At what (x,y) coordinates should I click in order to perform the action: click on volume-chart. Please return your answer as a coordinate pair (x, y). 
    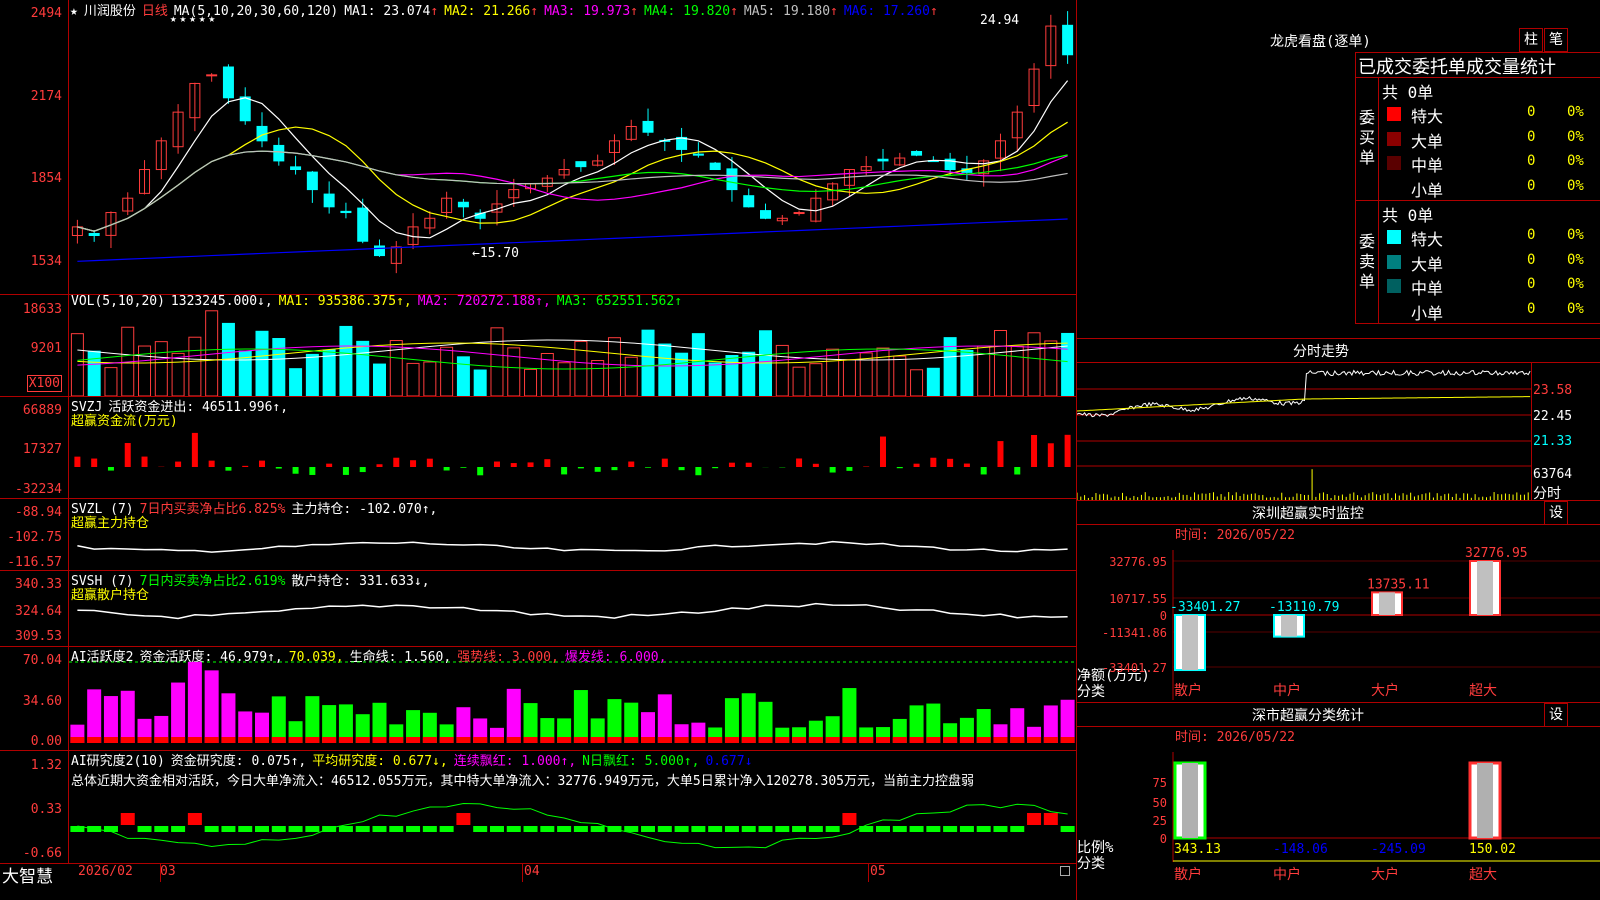
    Looking at the image, I should click on (572, 345).